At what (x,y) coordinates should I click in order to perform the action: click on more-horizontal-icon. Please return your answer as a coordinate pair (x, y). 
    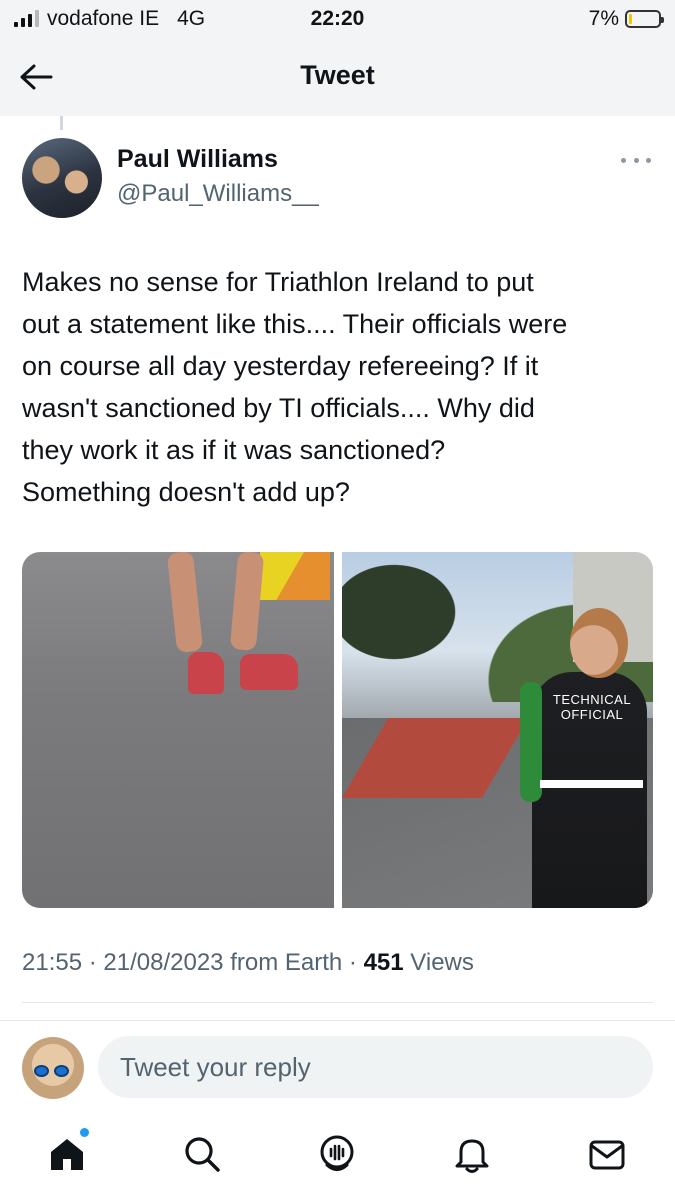
    Looking at the image, I should click on (623, 160).